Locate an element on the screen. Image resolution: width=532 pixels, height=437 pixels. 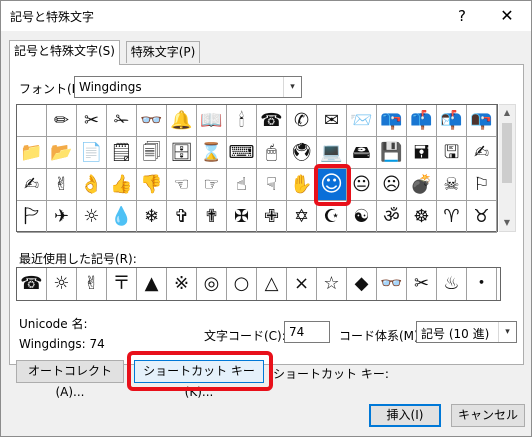
recent-symbol-cell: × is located at coordinates (302, 284).